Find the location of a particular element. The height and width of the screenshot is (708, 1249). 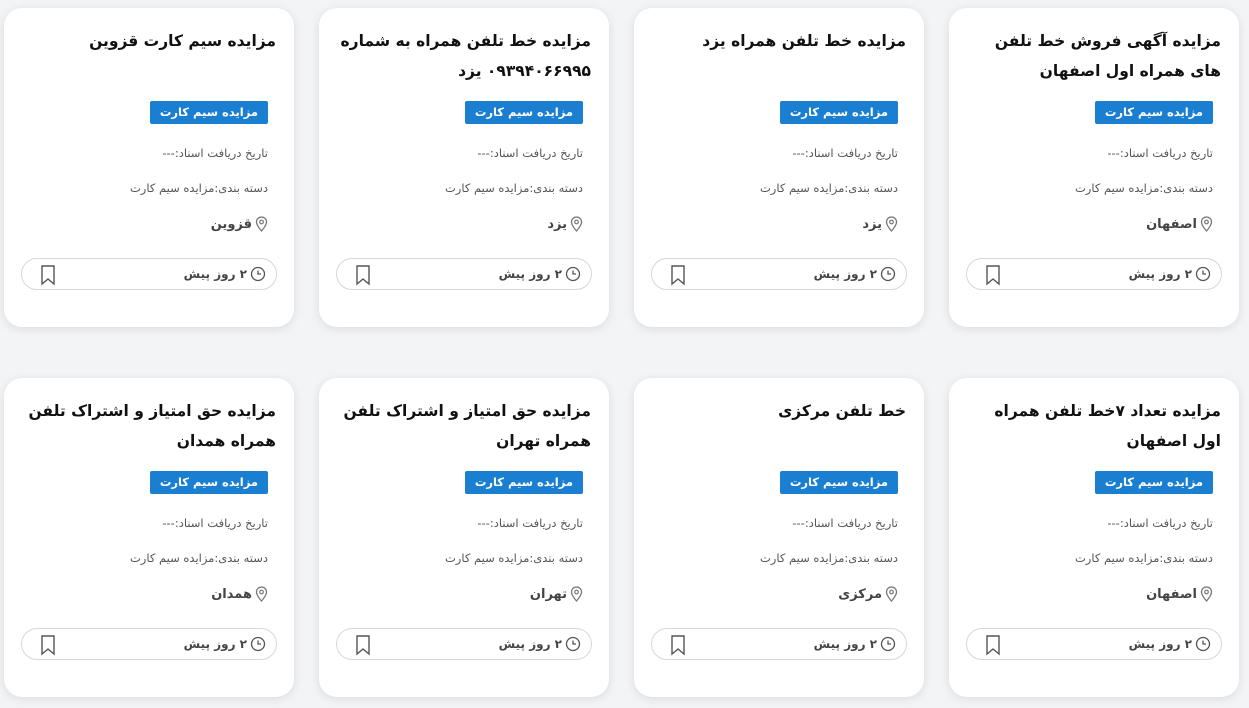

location: همدان is located at coordinates (239, 594).